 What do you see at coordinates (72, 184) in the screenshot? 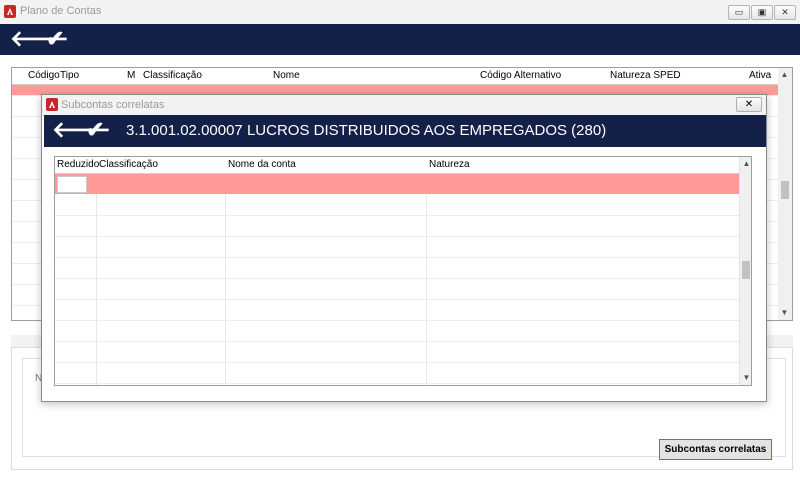
I see `reduzido-edit-input` at bounding box center [72, 184].